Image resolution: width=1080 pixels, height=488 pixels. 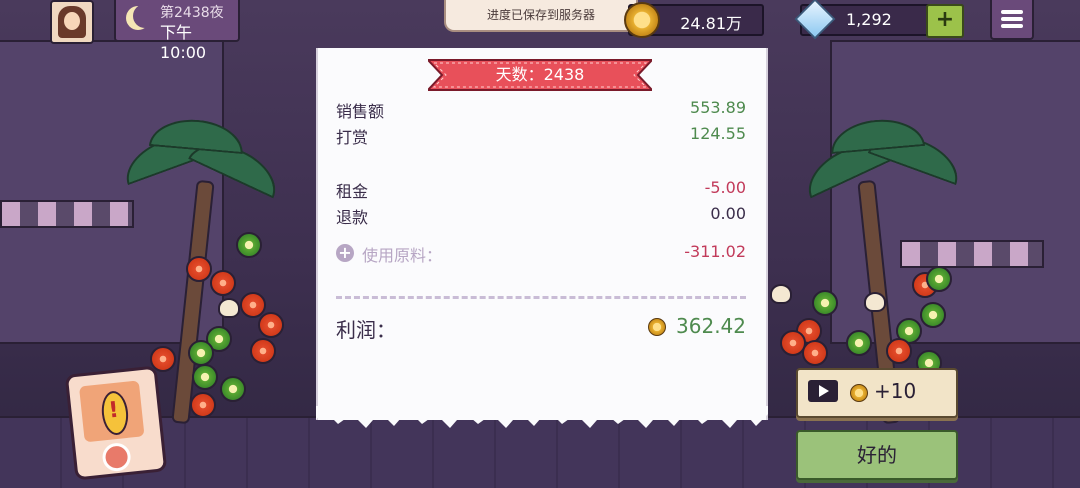 I want to click on receipt-row-rent: 租金 -5.00, so click(x=541, y=190).